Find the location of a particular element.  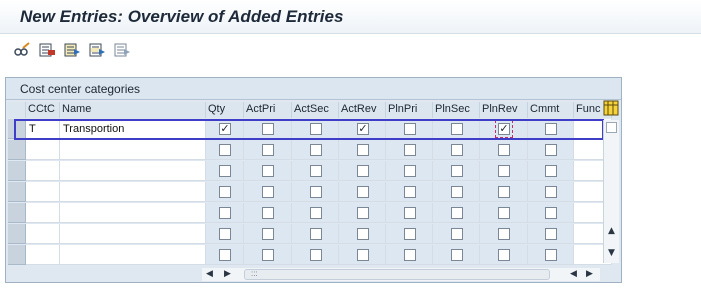

name-cell: Transportion is located at coordinates (133, 129).